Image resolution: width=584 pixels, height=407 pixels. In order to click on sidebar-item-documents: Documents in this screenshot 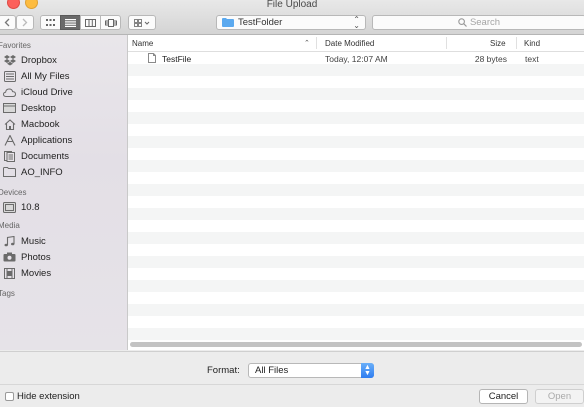, I will do `click(36, 156)`.